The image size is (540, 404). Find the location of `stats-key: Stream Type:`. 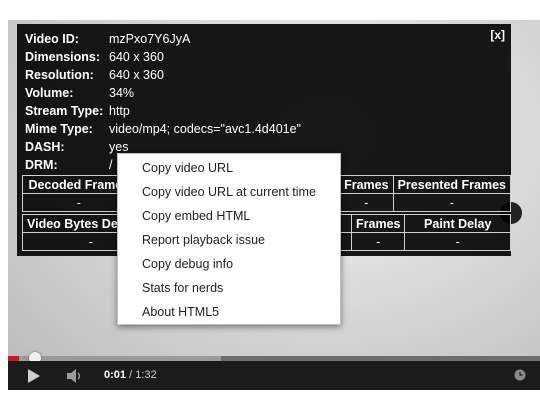

stats-key: Stream Type: is located at coordinates (64, 111).